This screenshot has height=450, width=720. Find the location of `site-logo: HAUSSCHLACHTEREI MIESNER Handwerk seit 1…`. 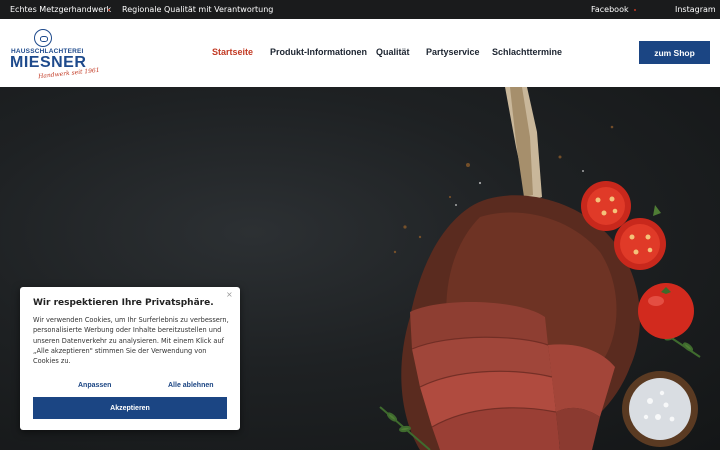

site-logo: HAUSSCHLACHTEREI MIESNER Handwerk seit 1… is located at coordinates (55, 55).